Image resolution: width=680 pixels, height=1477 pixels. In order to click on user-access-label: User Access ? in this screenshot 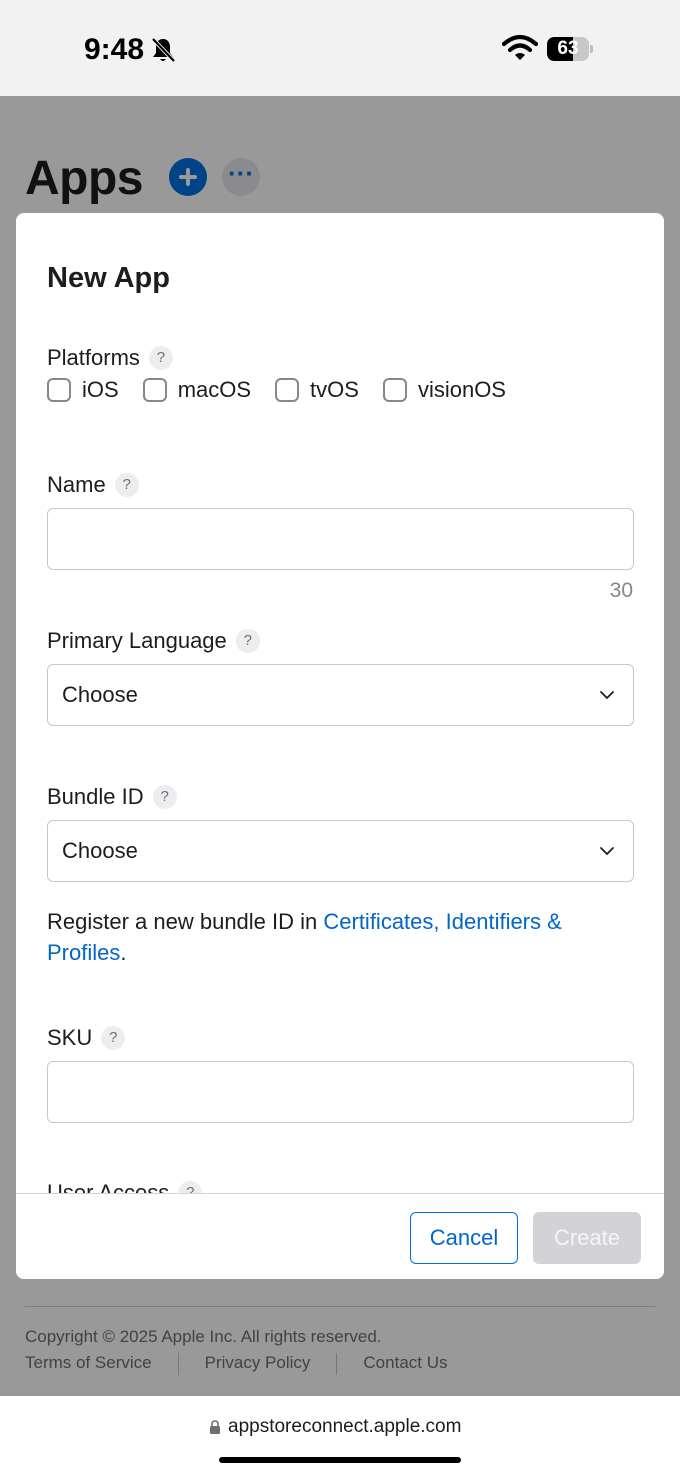, I will do `click(125, 1186)`.